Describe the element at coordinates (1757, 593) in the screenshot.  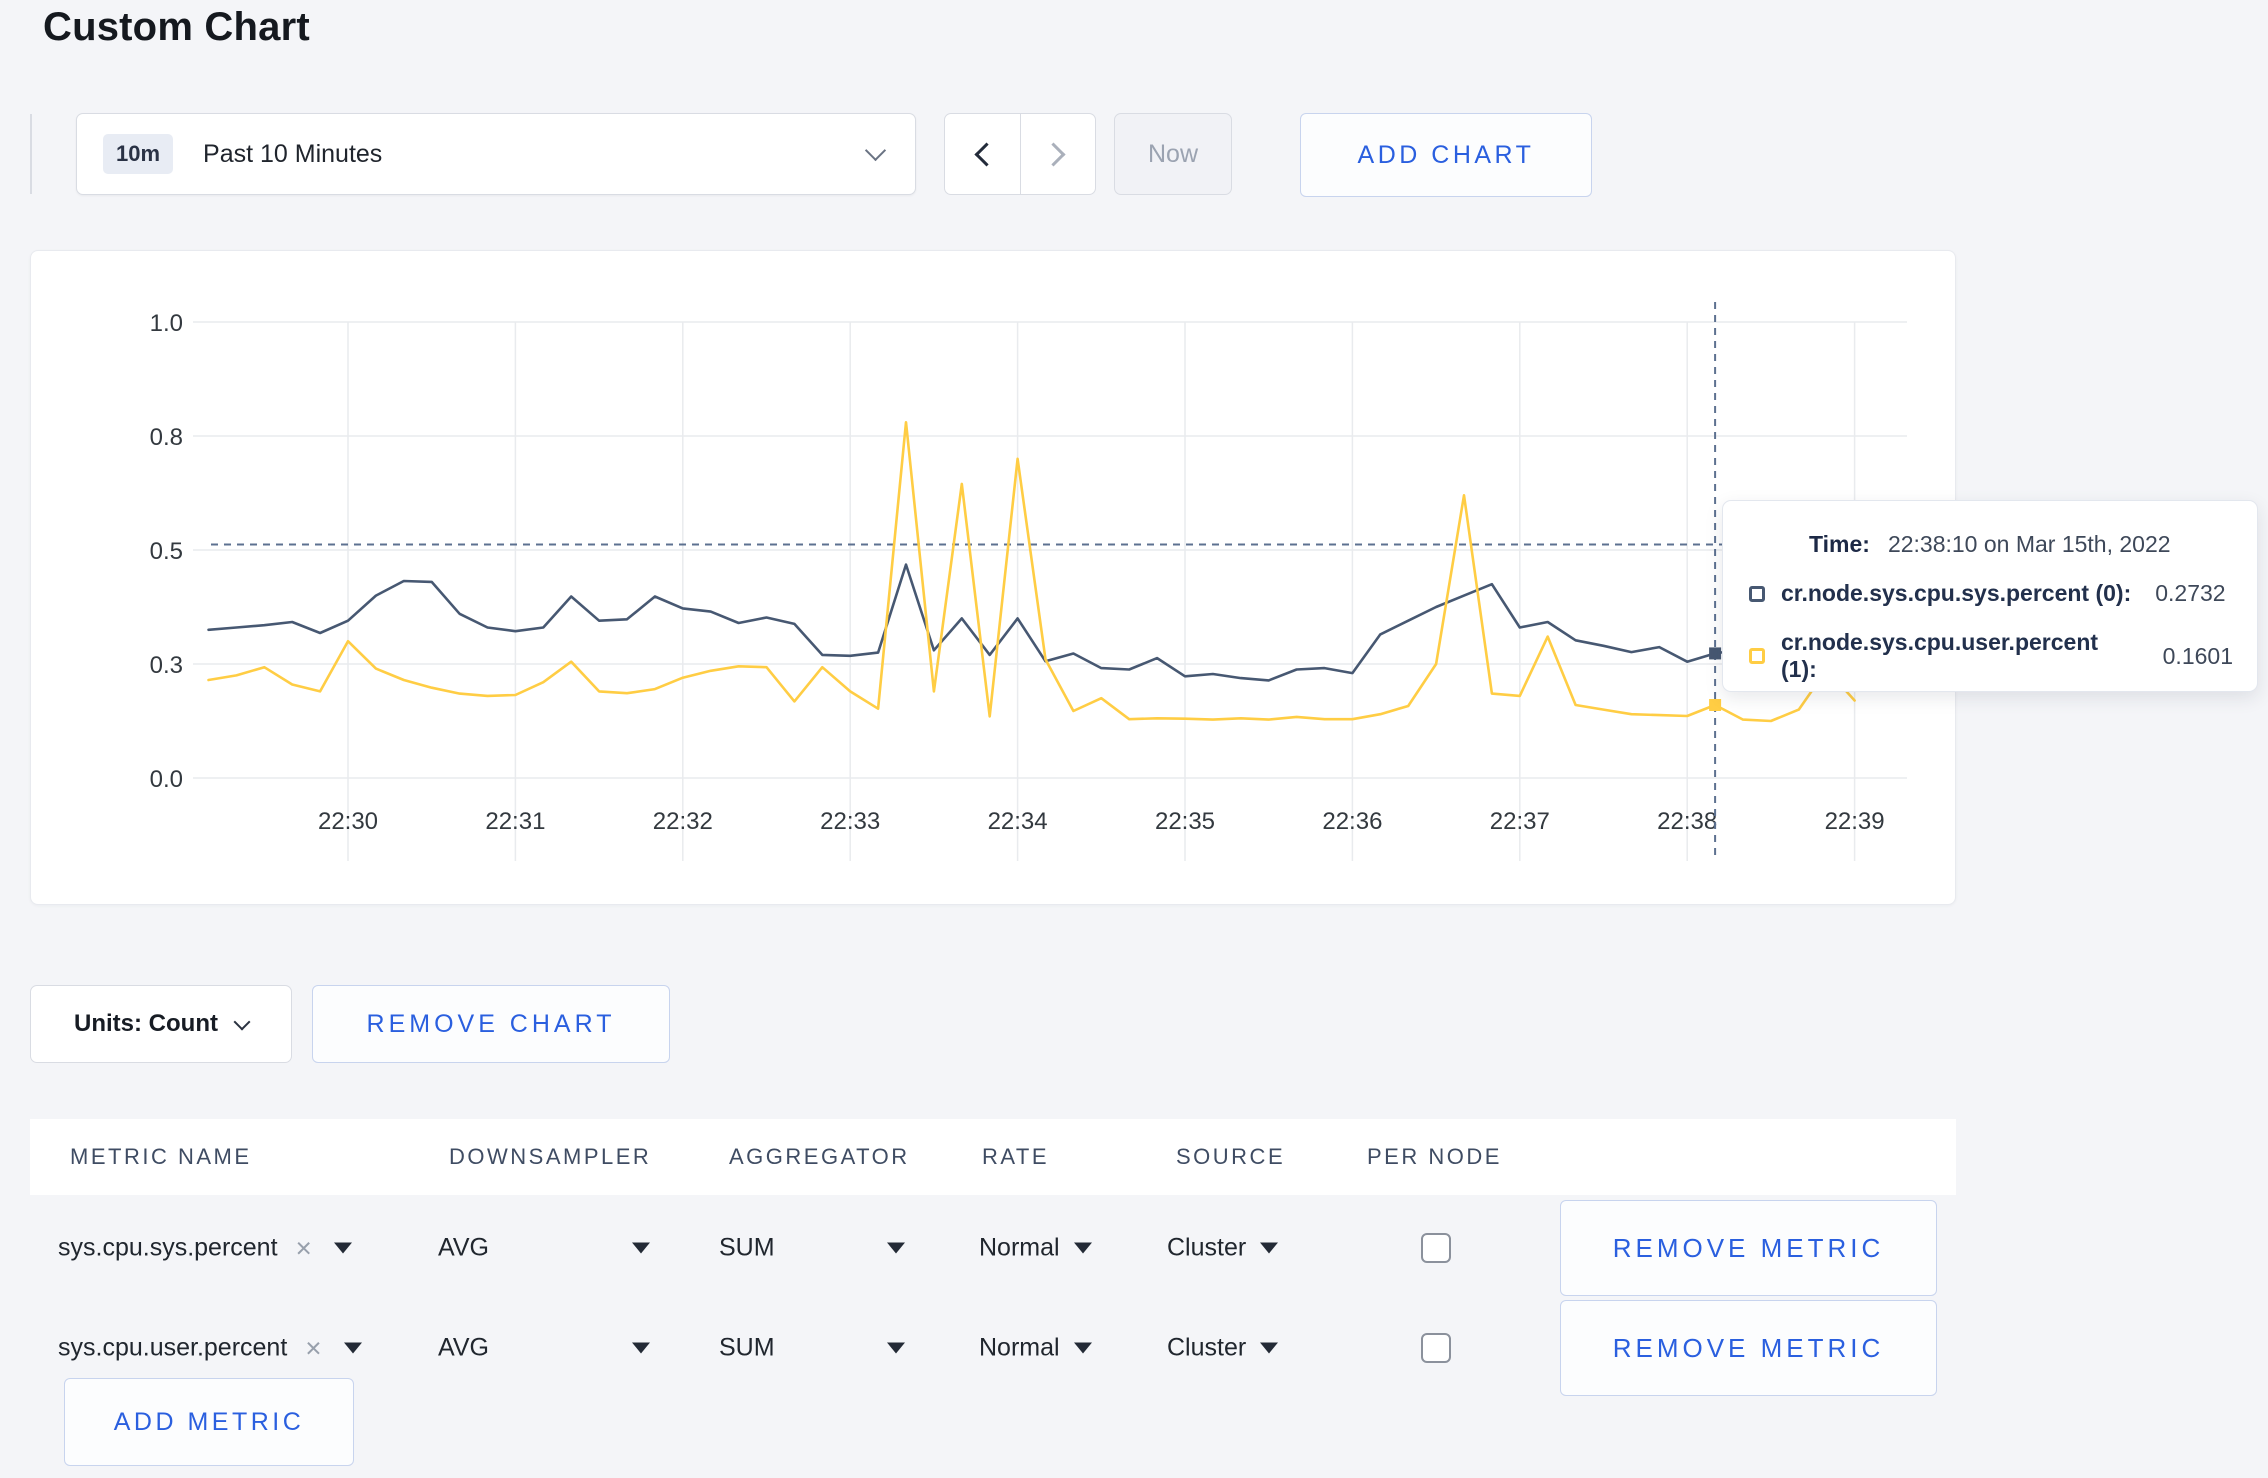
I see `sys-series-swatch-icon` at that location.